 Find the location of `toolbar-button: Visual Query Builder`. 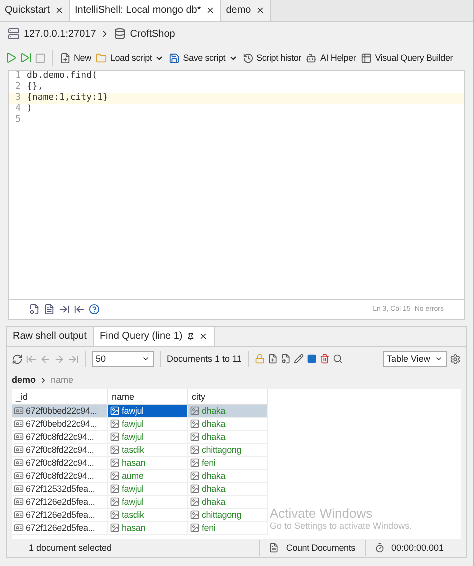

toolbar-button: Visual Query Builder is located at coordinates (407, 58).